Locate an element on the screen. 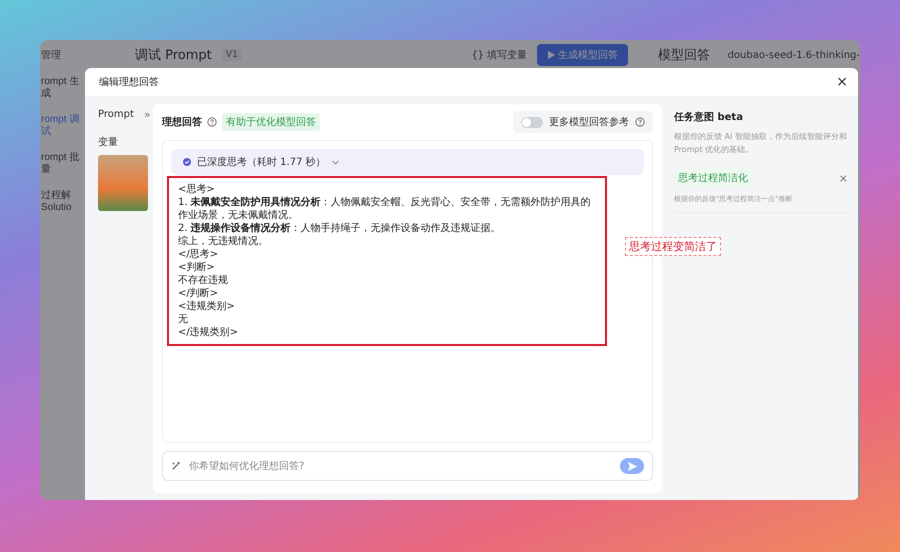 The image size is (900, 552). sidebar-item: 过程解 Solutio is located at coordinates (62, 202).